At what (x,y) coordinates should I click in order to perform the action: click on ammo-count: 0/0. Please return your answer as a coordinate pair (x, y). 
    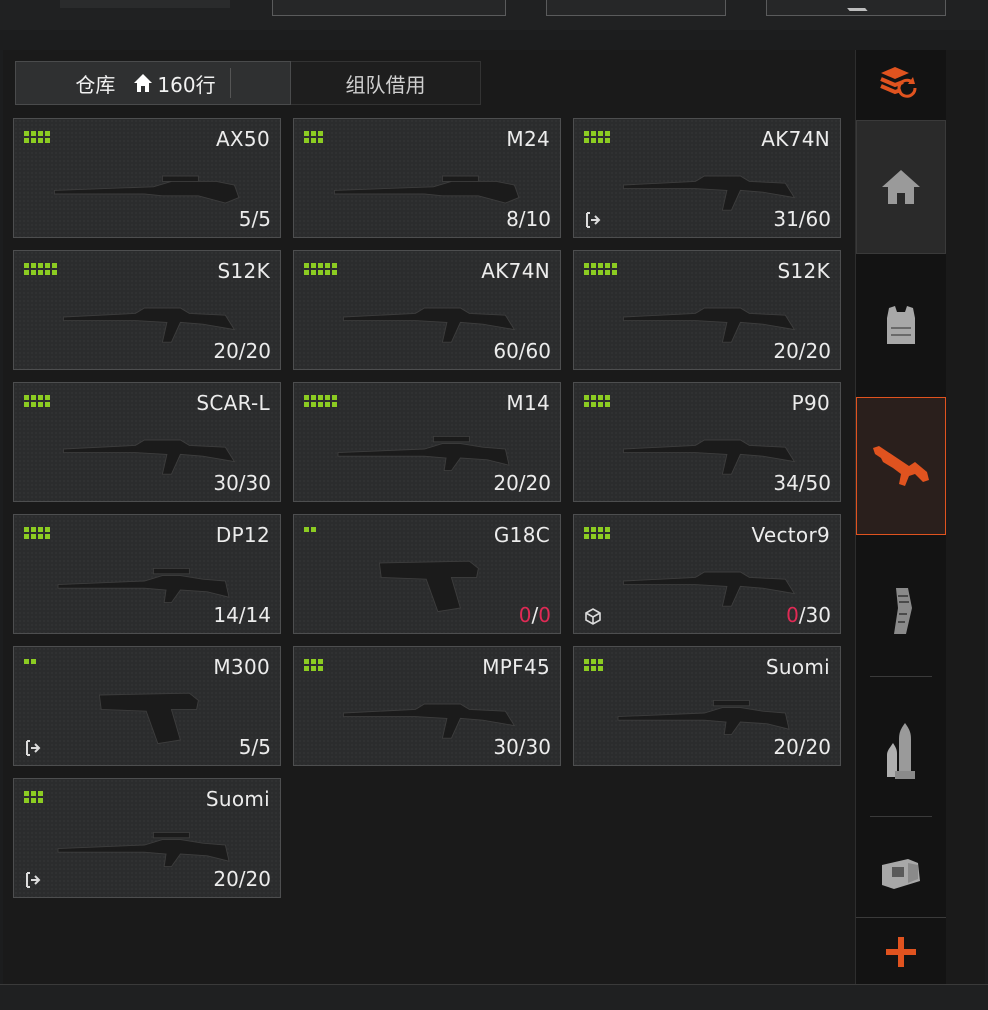
    Looking at the image, I should click on (535, 615).